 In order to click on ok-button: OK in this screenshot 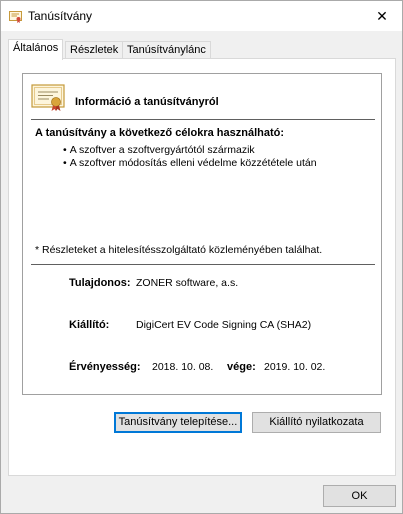, I will do `click(359, 496)`.